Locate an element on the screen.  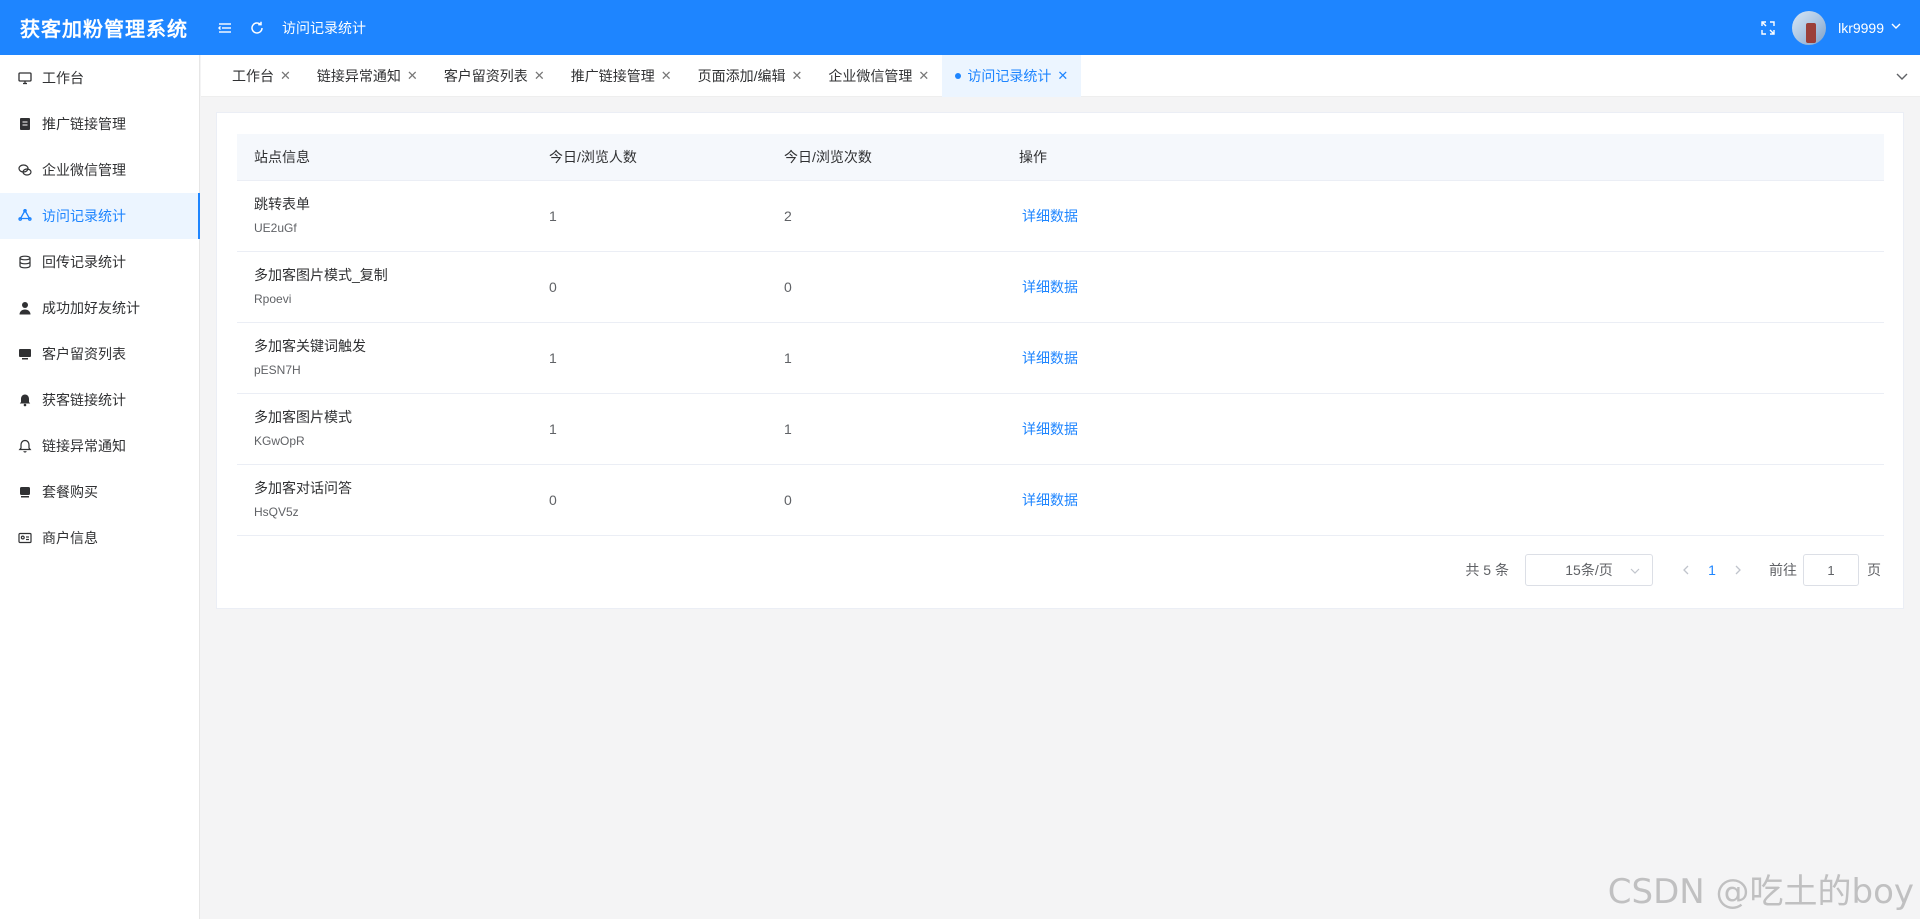
sidebar-item-link-alerts: 链接异常通知 is located at coordinates (99, 446).